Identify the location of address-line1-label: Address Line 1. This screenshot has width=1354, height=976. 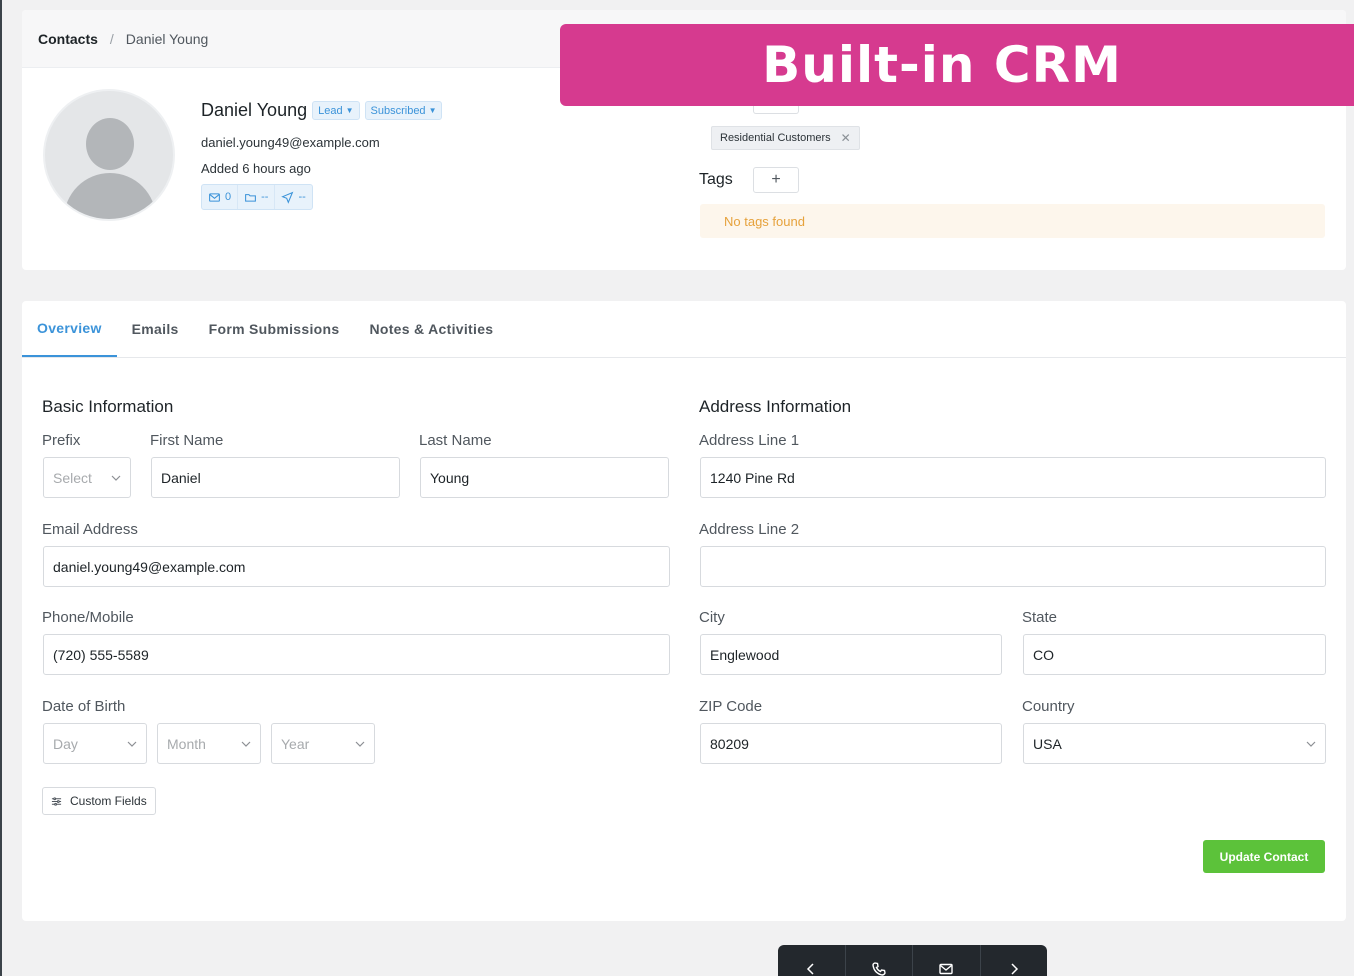
(749, 440).